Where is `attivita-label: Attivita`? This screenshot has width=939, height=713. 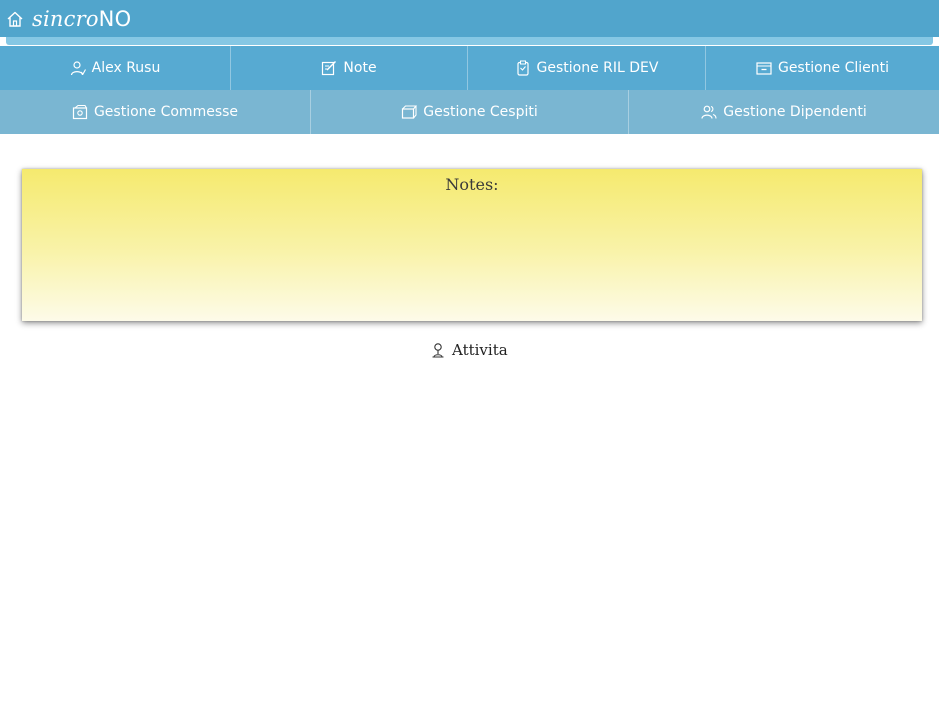 attivita-label: Attivita is located at coordinates (480, 350).